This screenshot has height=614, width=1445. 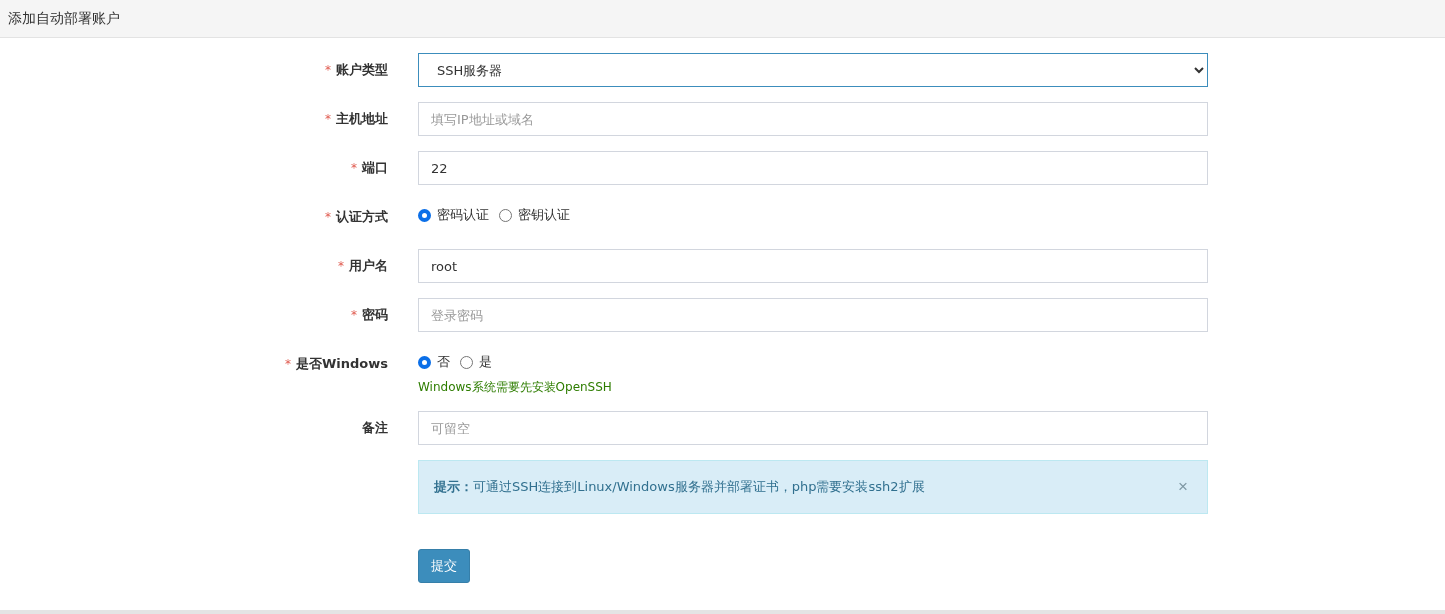 What do you see at coordinates (463, 215) in the screenshot?
I see `radio-label: 密码认证` at bounding box center [463, 215].